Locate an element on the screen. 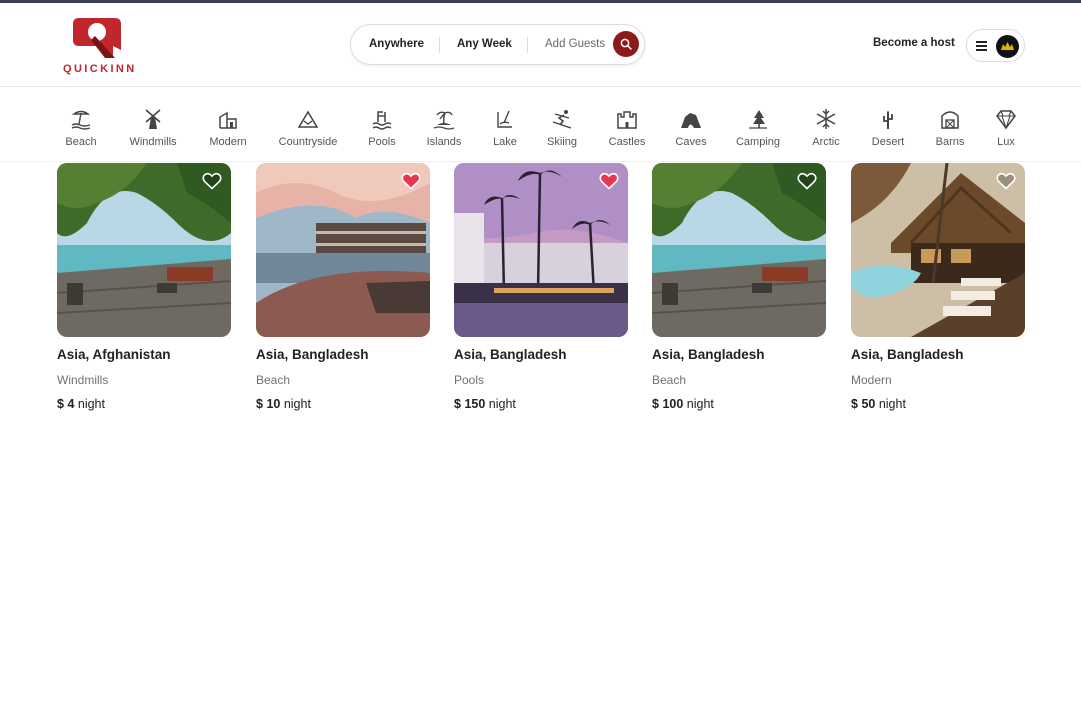 This screenshot has width=1081, height=720. avatar-image-icon is located at coordinates (1007, 46).